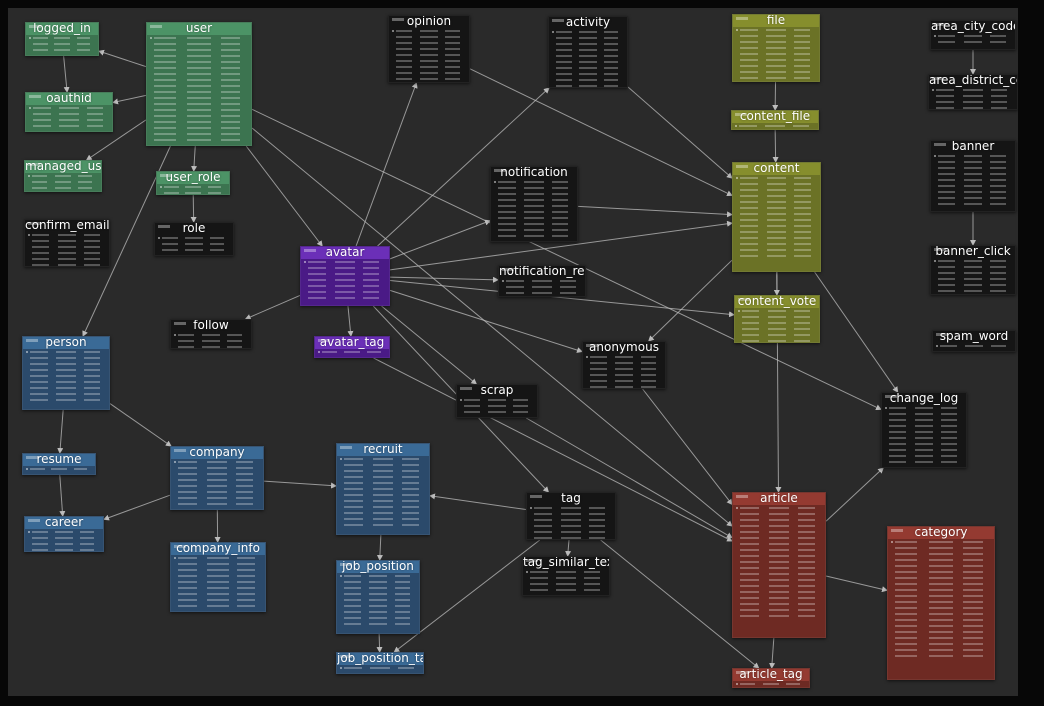 Image resolution: width=1044 pixels, height=706 pixels. Describe the element at coordinates (429, 49) in the screenshot. I see `table-opinion: opinion` at that location.